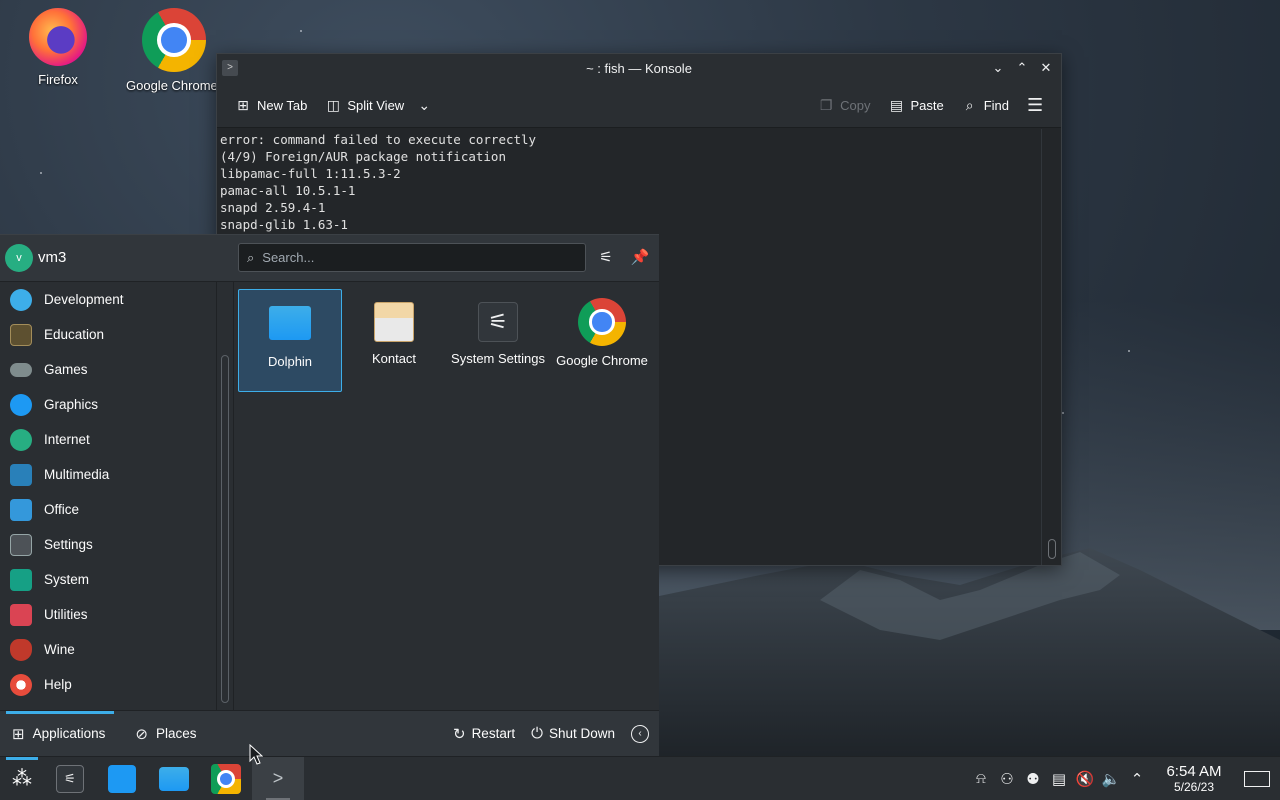  Describe the element at coordinates (537, 733) in the screenshot. I see `power-icon: ⏻` at that location.